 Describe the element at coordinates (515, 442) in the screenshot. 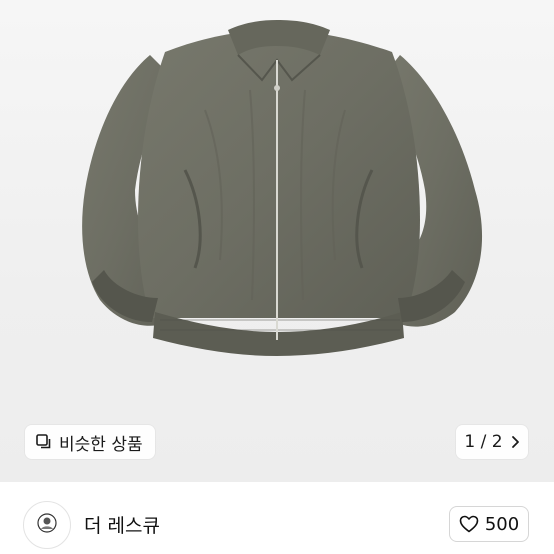

I see `chevron-right-icon` at that location.